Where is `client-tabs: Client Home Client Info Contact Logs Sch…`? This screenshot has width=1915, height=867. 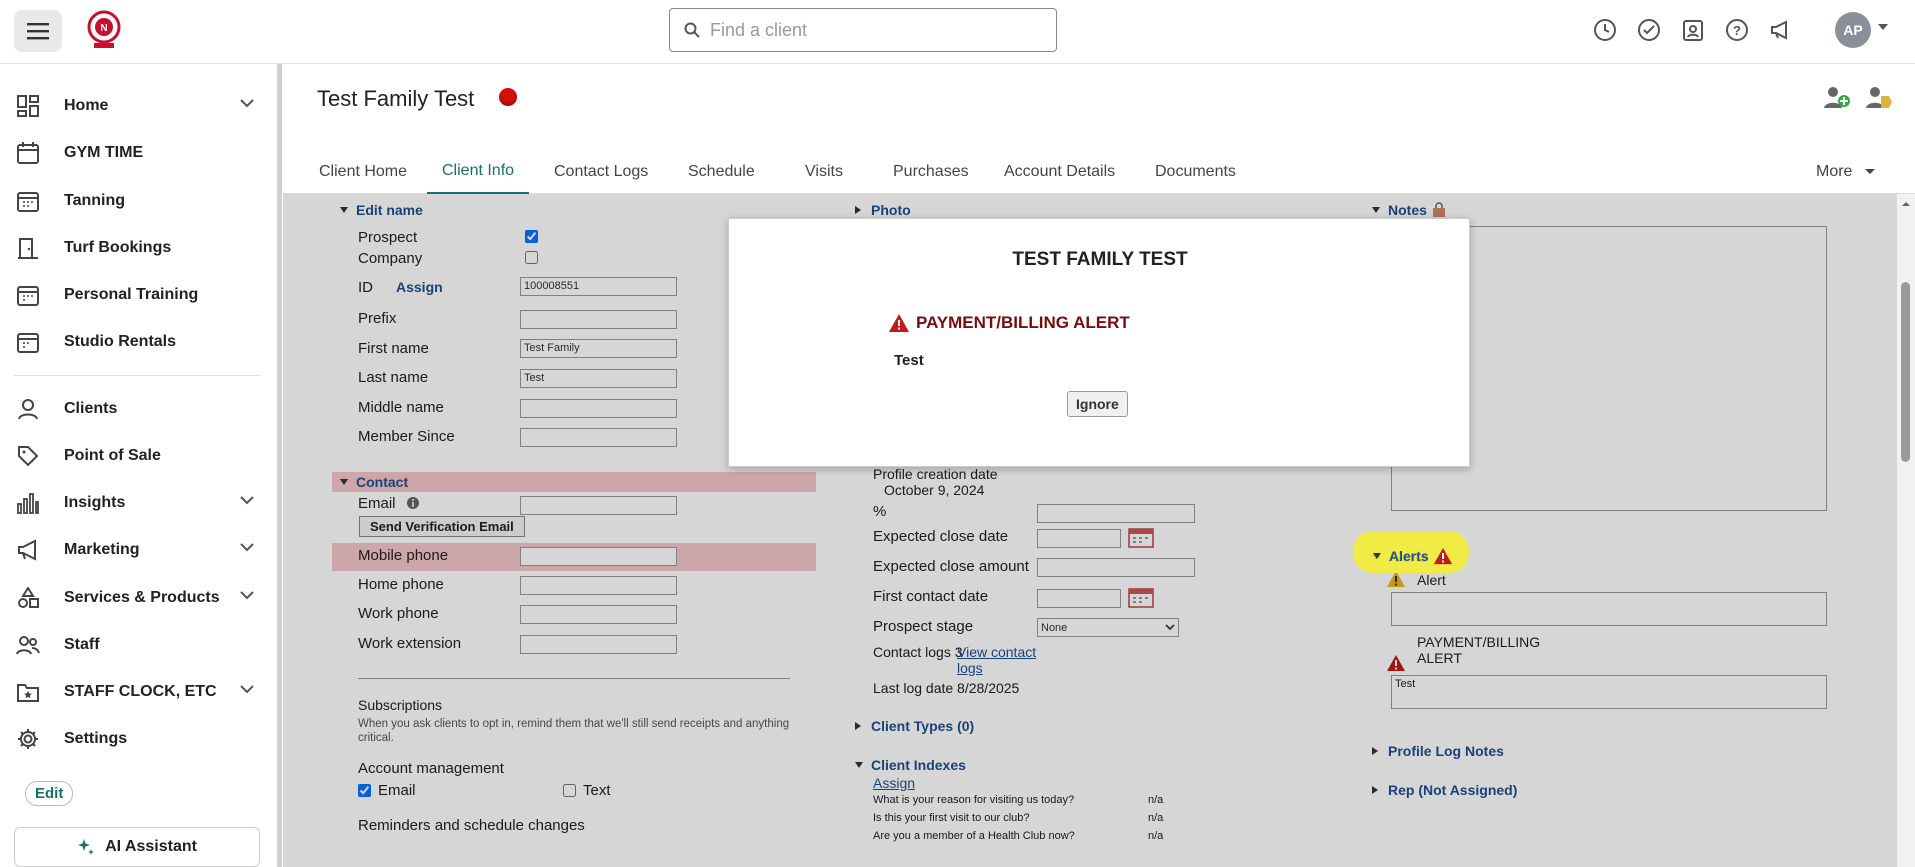 client-tabs: Client Home Client Info Contact Logs Sch… is located at coordinates (1099, 172).